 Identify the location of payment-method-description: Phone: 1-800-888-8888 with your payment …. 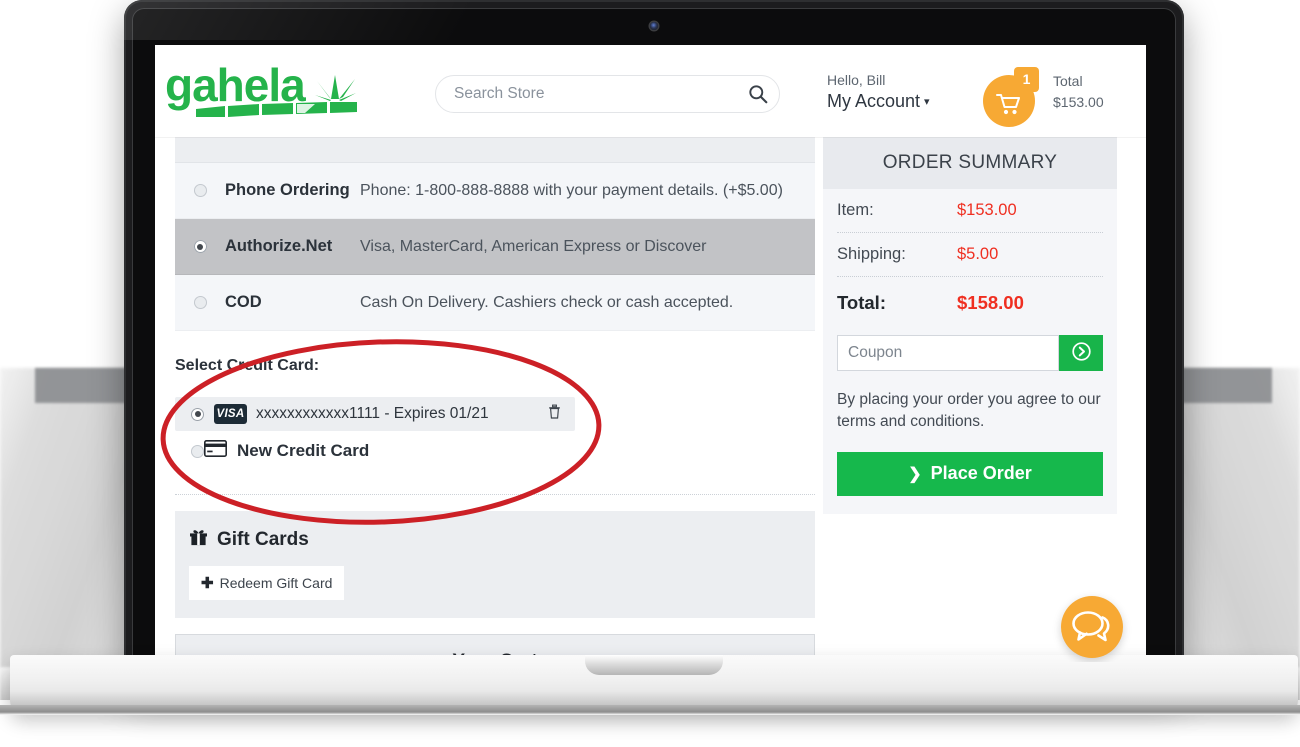
(571, 190).